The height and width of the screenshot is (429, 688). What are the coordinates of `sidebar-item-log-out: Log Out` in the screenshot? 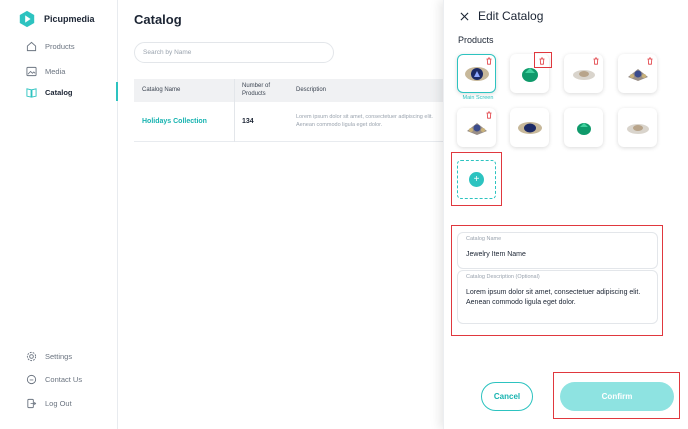 It's located at (49, 403).